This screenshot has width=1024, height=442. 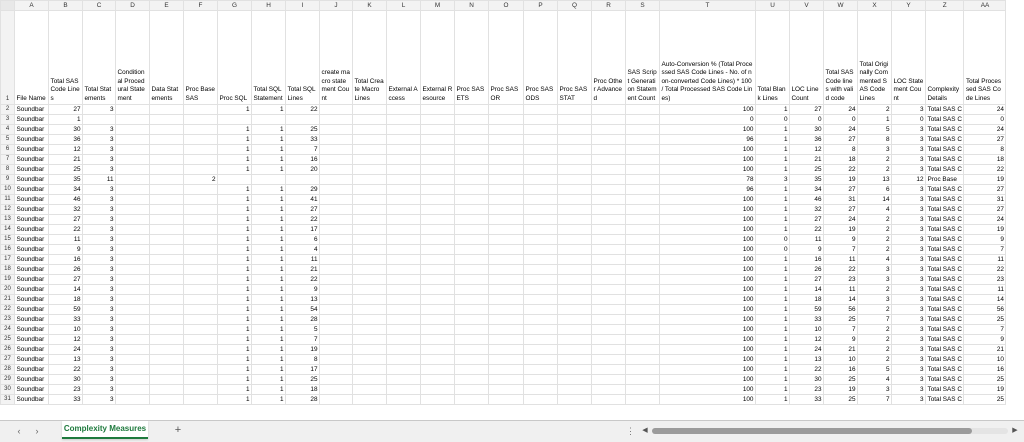 What do you see at coordinates (7, 149) in the screenshot?
I see `row-number: 6` at bounding box center [7, 149].